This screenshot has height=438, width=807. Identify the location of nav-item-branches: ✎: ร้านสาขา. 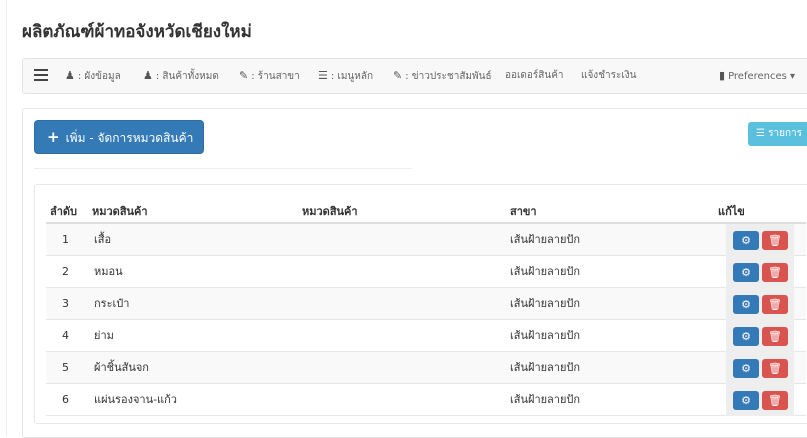
(269, 76).